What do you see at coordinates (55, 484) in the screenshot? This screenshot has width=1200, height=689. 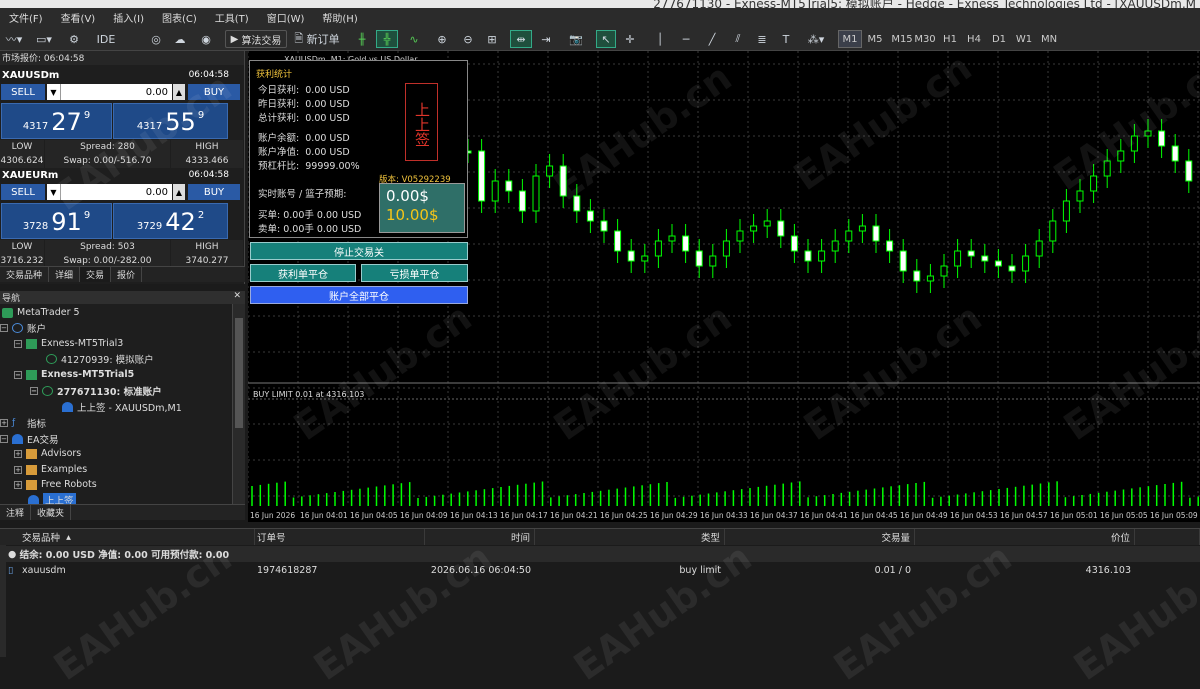 I see `nav-item-free-robots: + Free Robots` at bounding box center [55, 484].